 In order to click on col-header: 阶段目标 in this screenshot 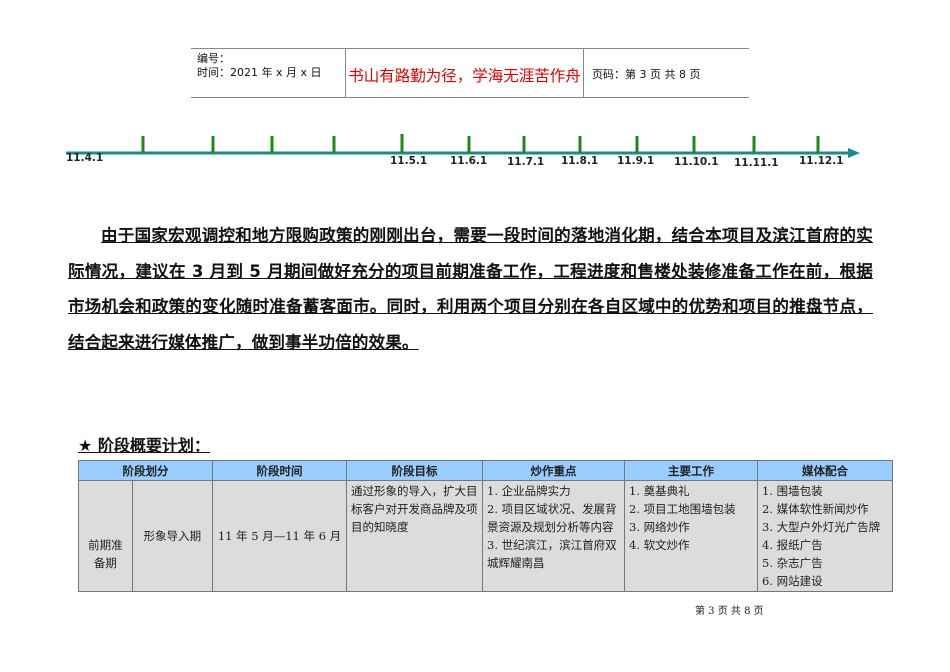, I will do `click(414, 470)`.